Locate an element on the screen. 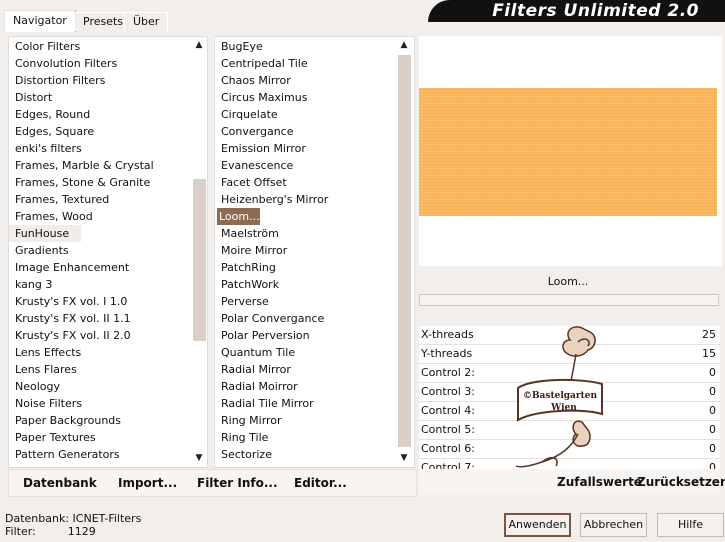  filter-item: Evanescence is located at coordinates (306, 165).